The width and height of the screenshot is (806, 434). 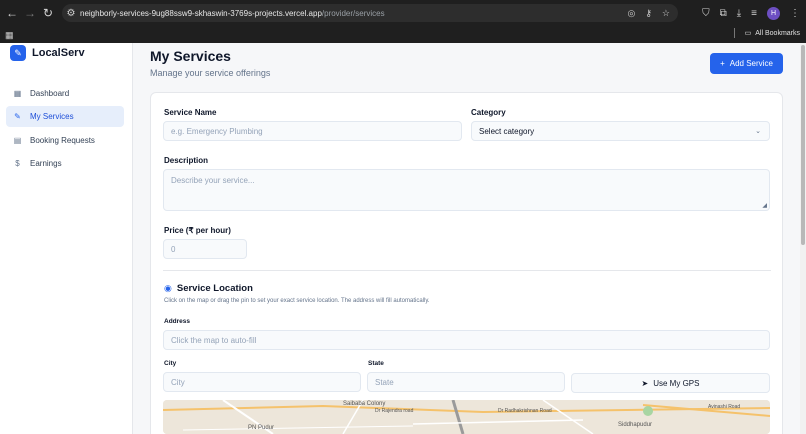 What do you see at coordinates (394, 411) in the screenshot?
I see `map-label-rajendra-road: Dr Rajendra road` at bounding box center [394, 411].